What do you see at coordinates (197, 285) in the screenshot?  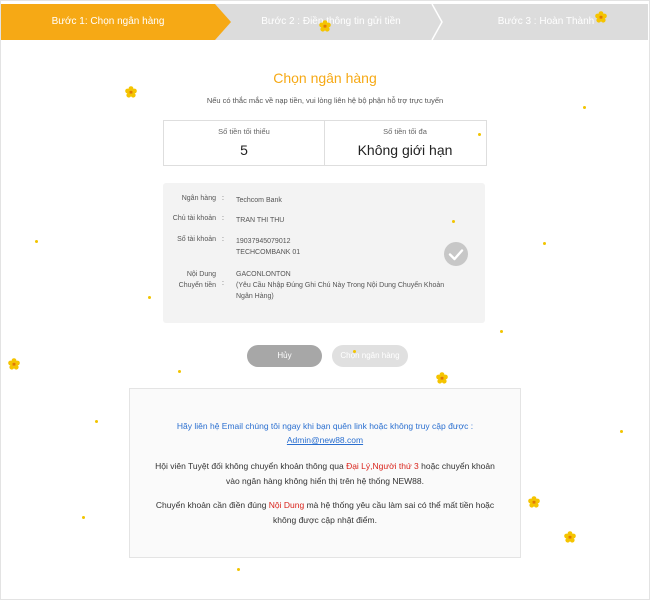 I see `transfer-content-label-line2: Chuyển tiền` at bounding box center [197, 285].